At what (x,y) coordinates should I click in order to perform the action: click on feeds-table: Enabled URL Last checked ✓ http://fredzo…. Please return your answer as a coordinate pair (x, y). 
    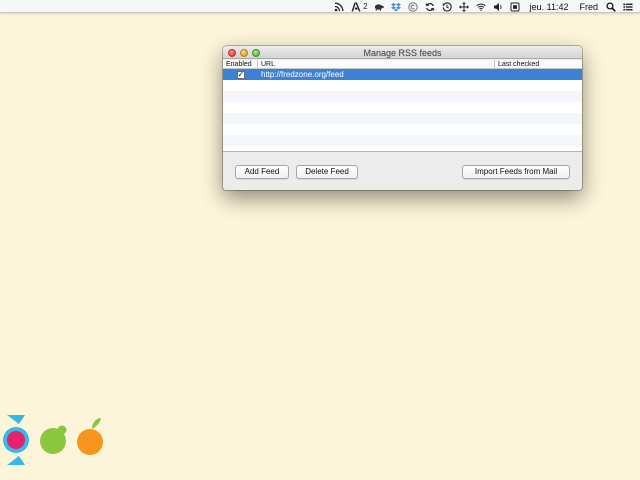
    Looking at the image, I should click on (402, 106).